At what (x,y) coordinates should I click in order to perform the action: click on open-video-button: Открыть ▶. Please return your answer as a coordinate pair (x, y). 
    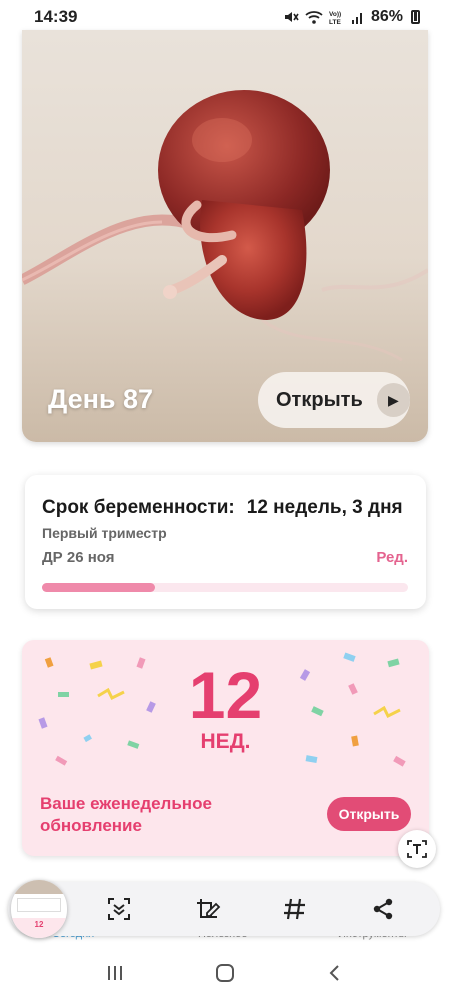
    Looking at the image, I should click on (334, 400).